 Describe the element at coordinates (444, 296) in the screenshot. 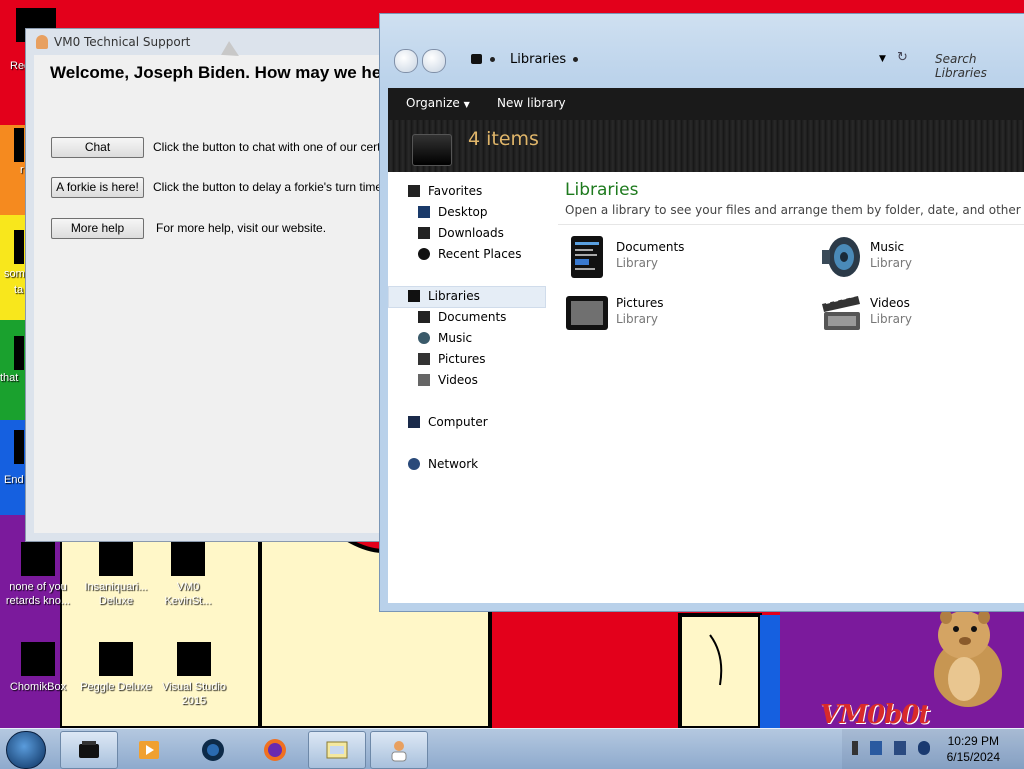

I see `nav-item-libraries: Libraries` at that location.